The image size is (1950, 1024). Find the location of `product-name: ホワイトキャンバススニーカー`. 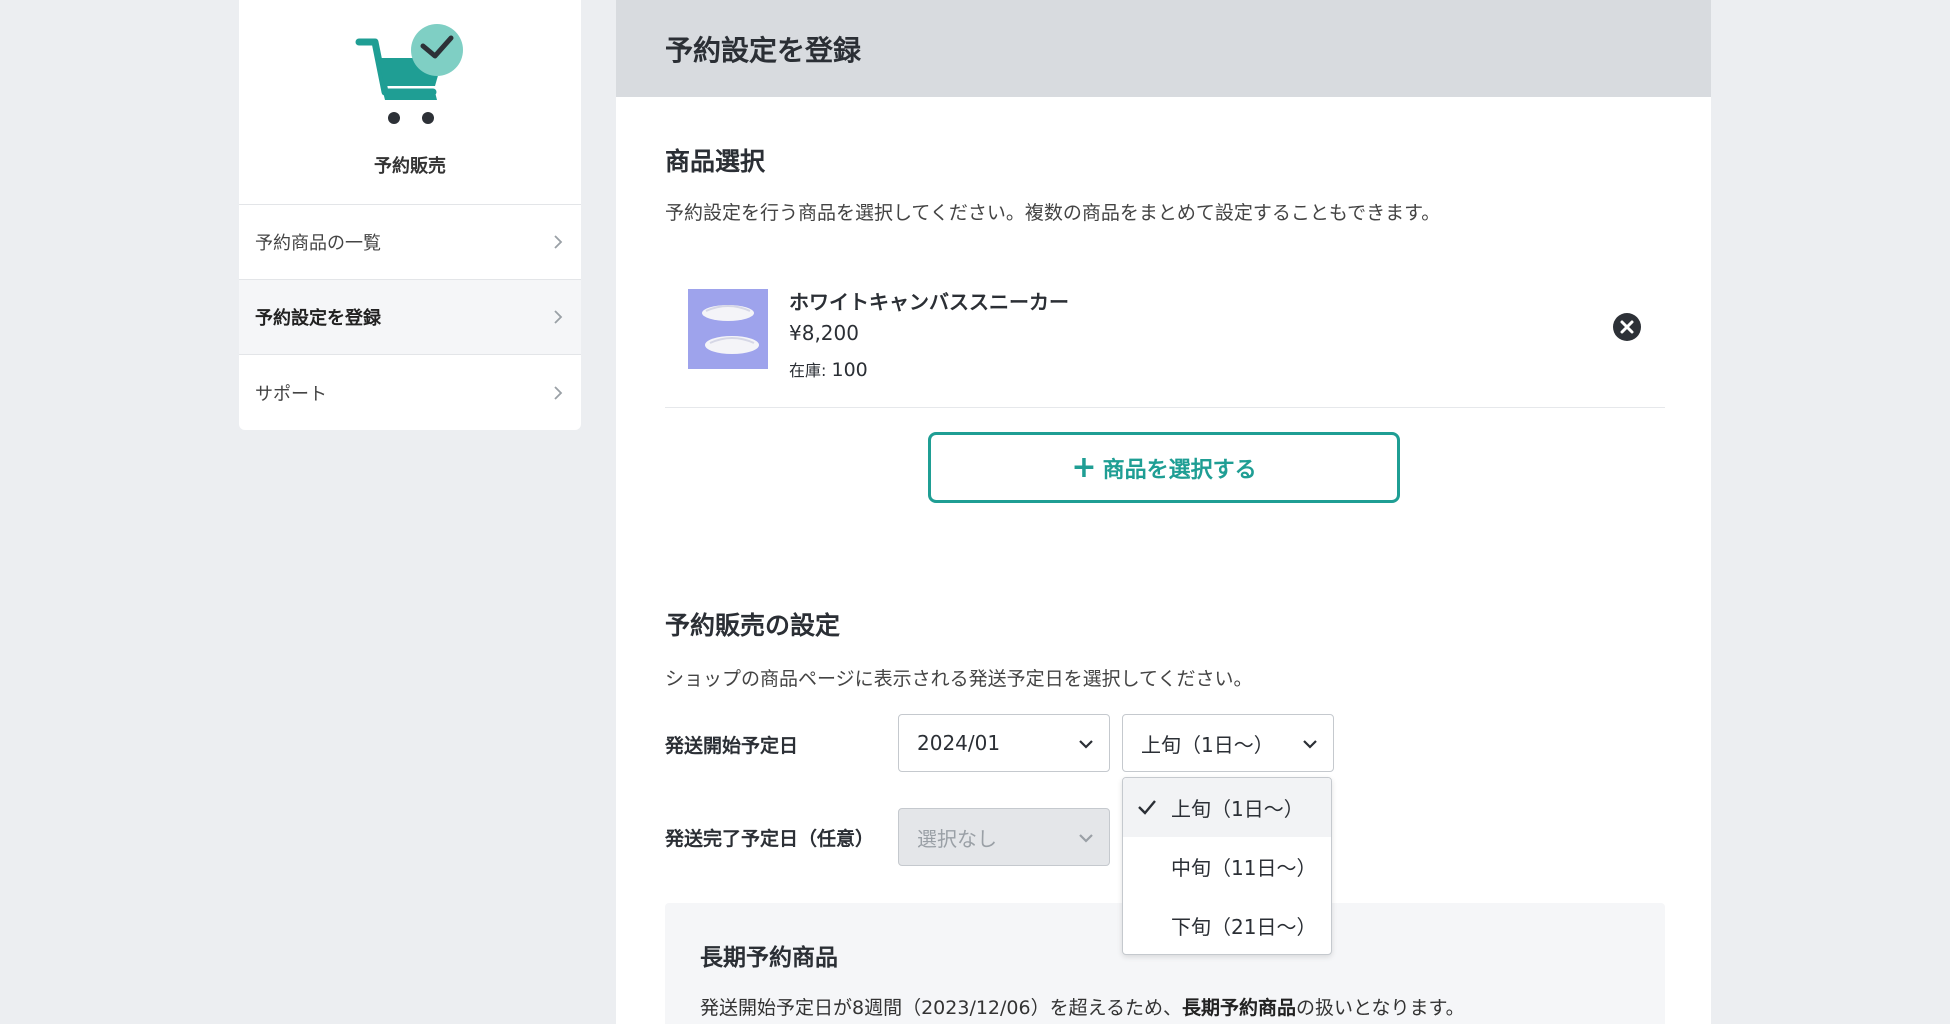

product-name: ホワイトキャンバススニーカー is located at coordinates (929, 302).